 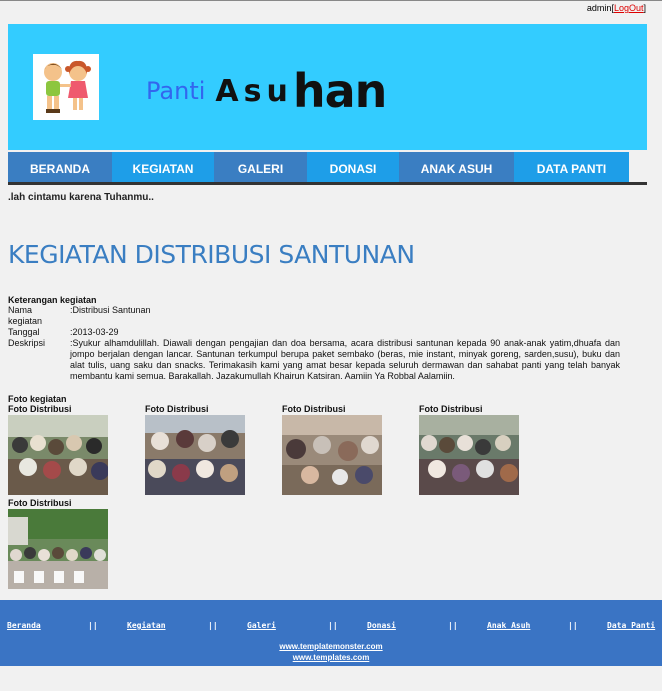 I want to click on footer-link-galeri: Galeri, so click(x=261, y=625).